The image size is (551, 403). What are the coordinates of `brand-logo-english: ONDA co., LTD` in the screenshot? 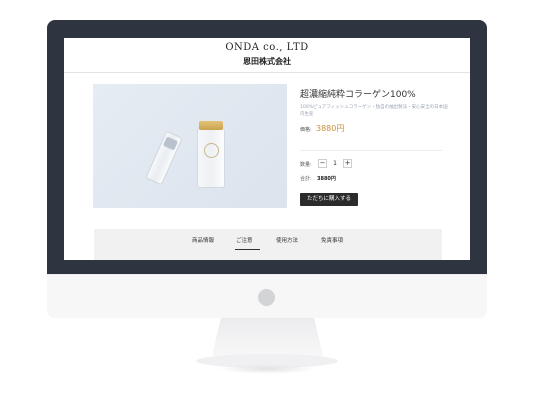 It's located at (267, 47).